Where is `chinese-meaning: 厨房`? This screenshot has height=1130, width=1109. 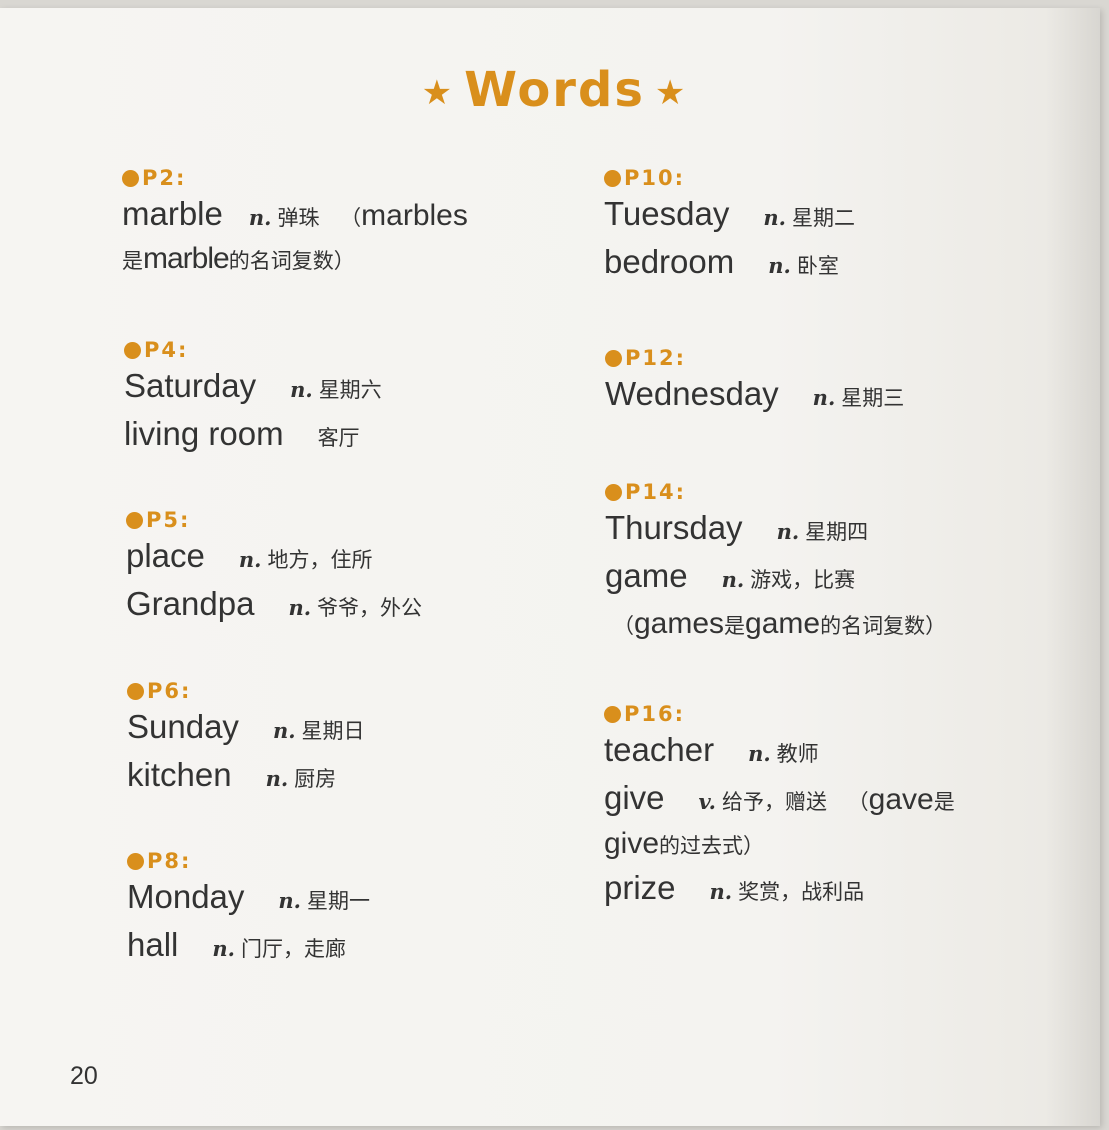
chinese-meaning: 厨房 is located at coordinates (315, 779).